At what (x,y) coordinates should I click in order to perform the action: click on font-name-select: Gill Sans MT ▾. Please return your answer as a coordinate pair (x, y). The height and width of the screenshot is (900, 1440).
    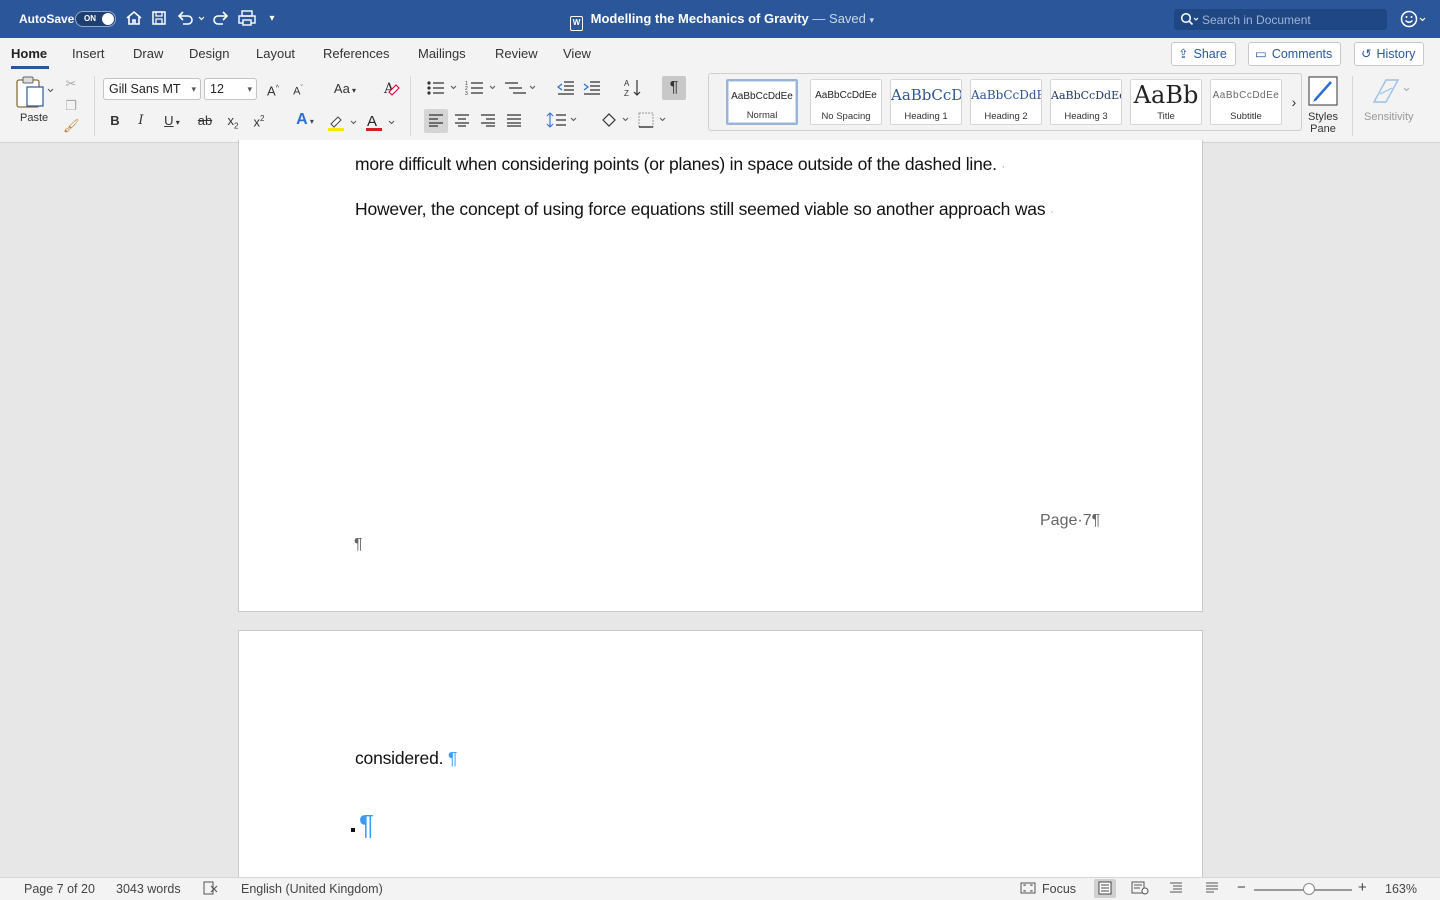
    Looking at the image, I should click on (152, 89).